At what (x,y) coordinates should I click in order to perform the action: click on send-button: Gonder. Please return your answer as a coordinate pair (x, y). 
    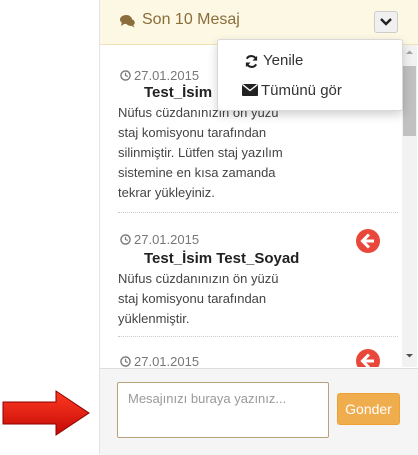
    Looking at the image, I should click on (368, 409).